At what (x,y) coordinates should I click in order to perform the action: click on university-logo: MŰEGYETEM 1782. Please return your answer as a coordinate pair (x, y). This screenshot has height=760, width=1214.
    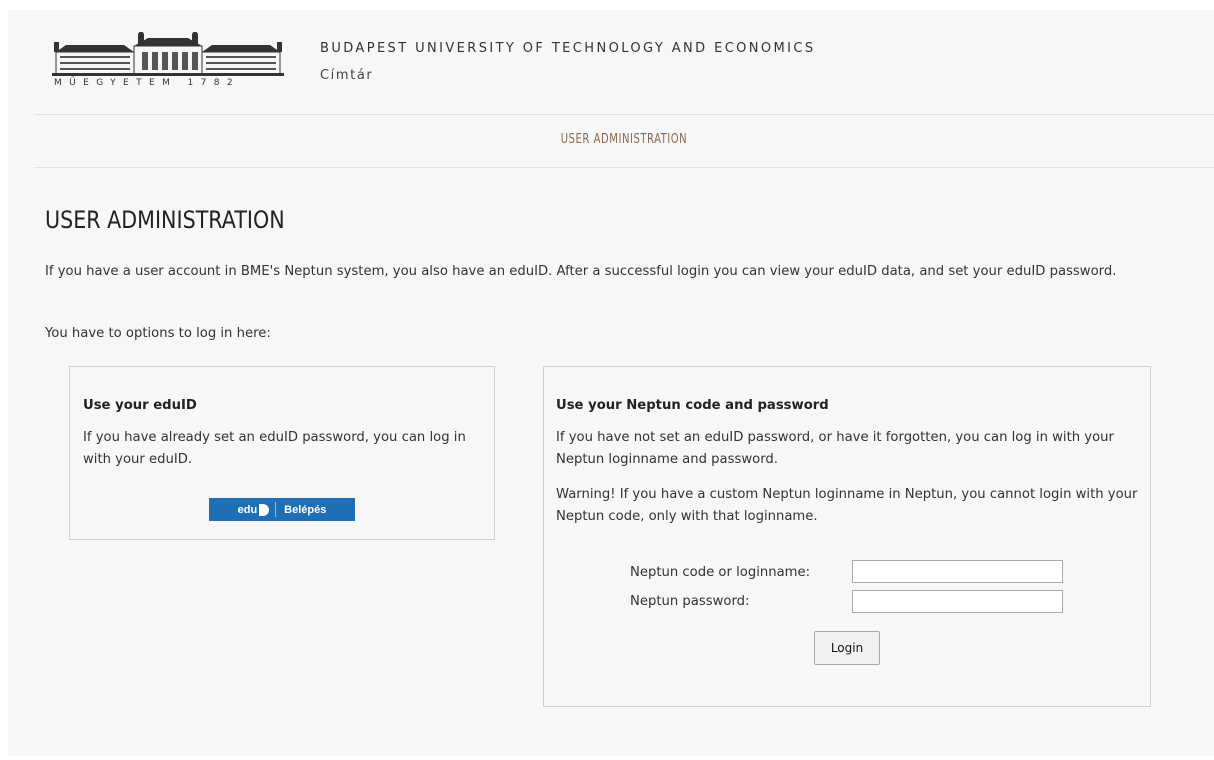
    Looking at the image, I should click on (168, 63).